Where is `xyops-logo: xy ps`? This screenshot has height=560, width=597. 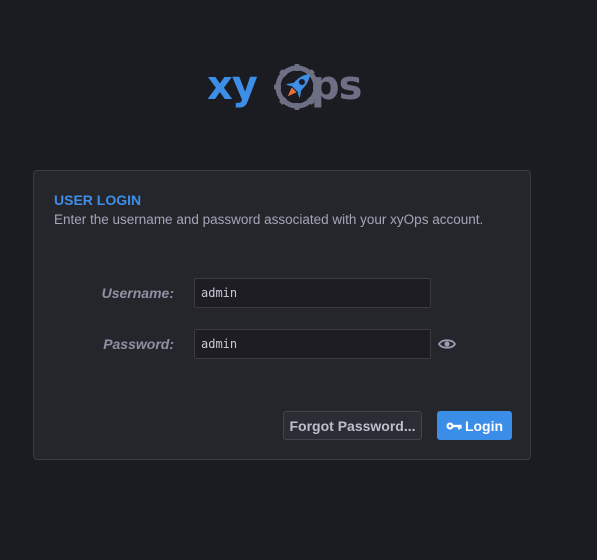 xyops-logo: xy ps is located at coordinates (287, 86).